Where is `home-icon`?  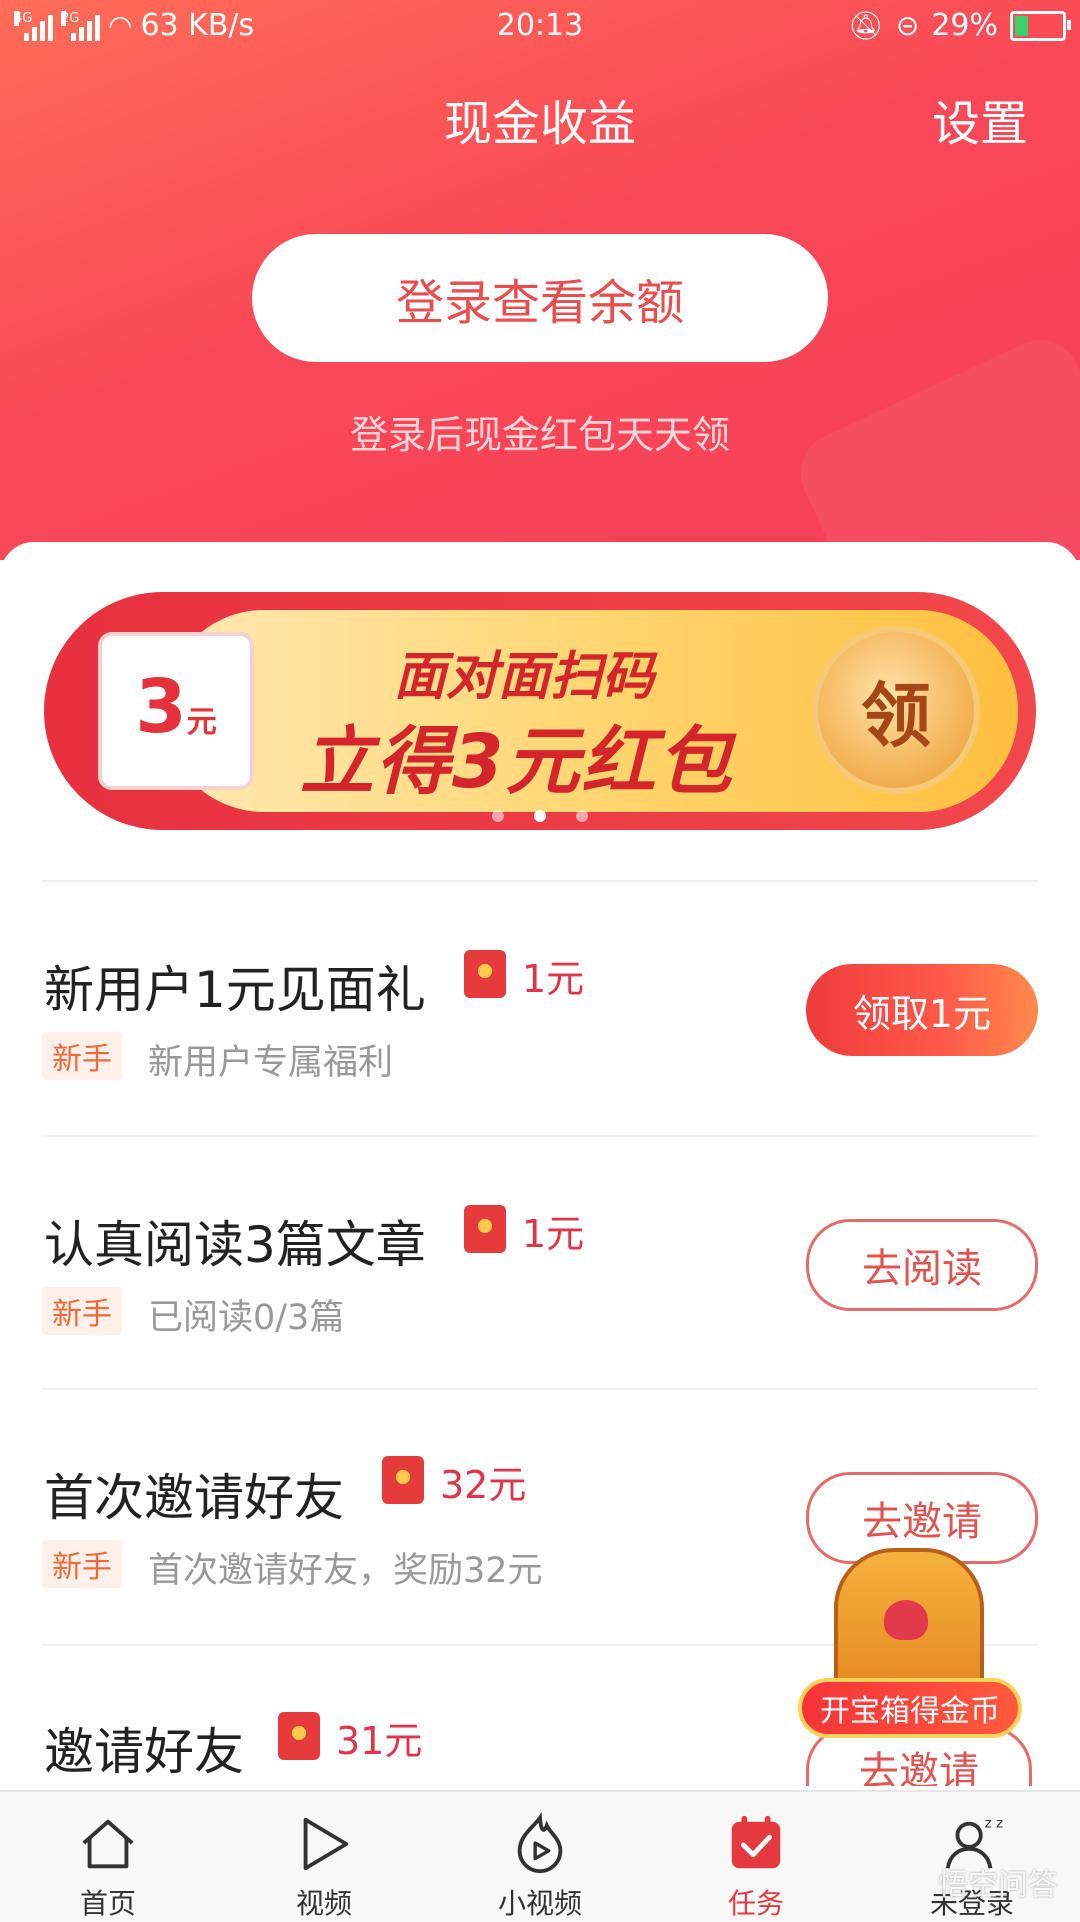 home-icon is located at coordinates (108, 1844).